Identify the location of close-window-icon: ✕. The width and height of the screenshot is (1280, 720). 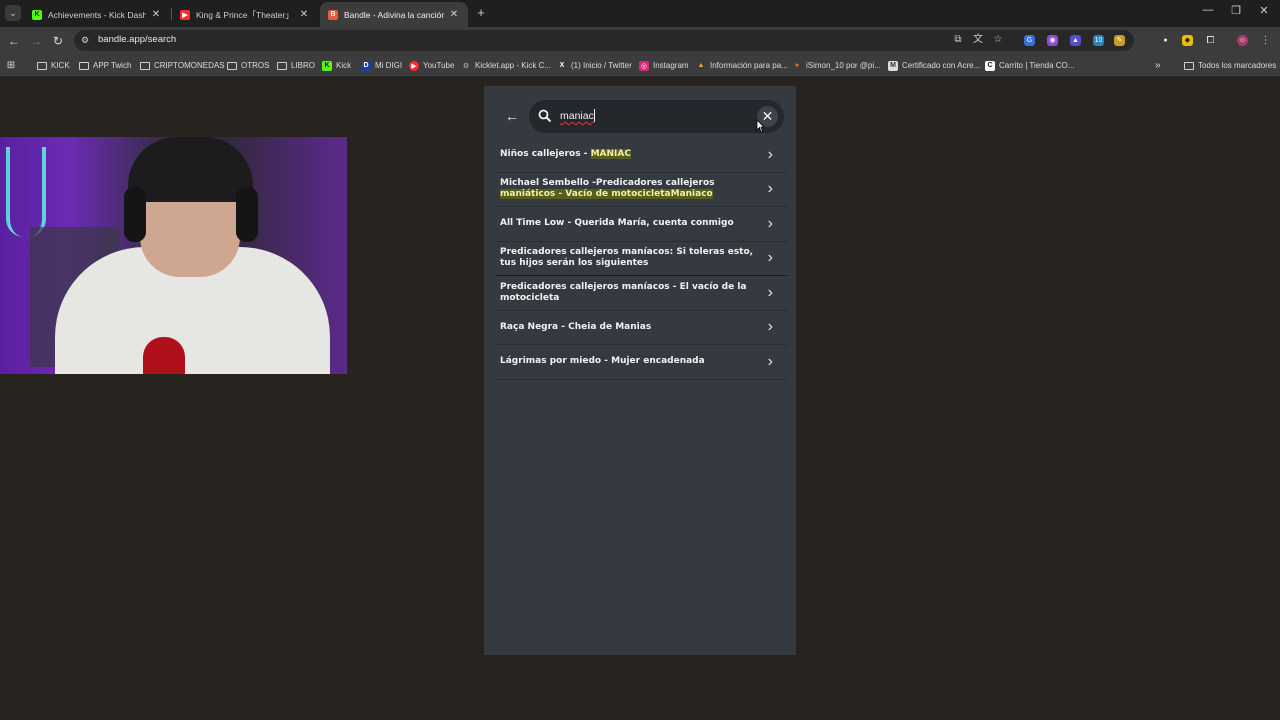
(1264, 10).